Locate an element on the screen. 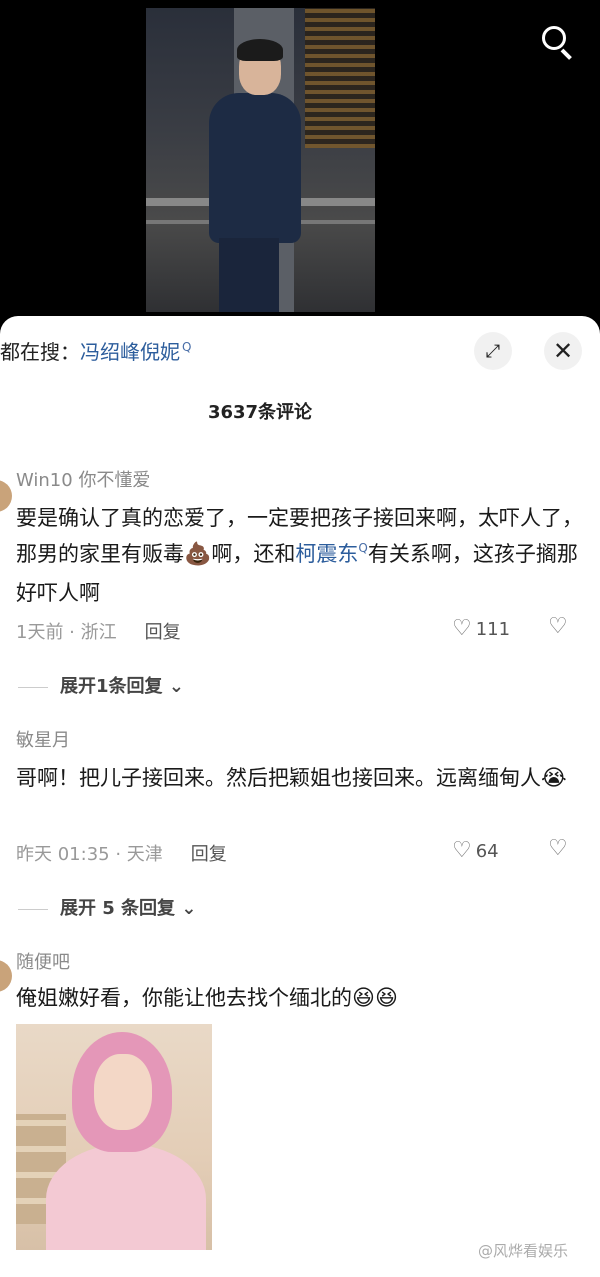 This screenshot has height=1277, width=600. person-hair is located at coordinates (260, 50).